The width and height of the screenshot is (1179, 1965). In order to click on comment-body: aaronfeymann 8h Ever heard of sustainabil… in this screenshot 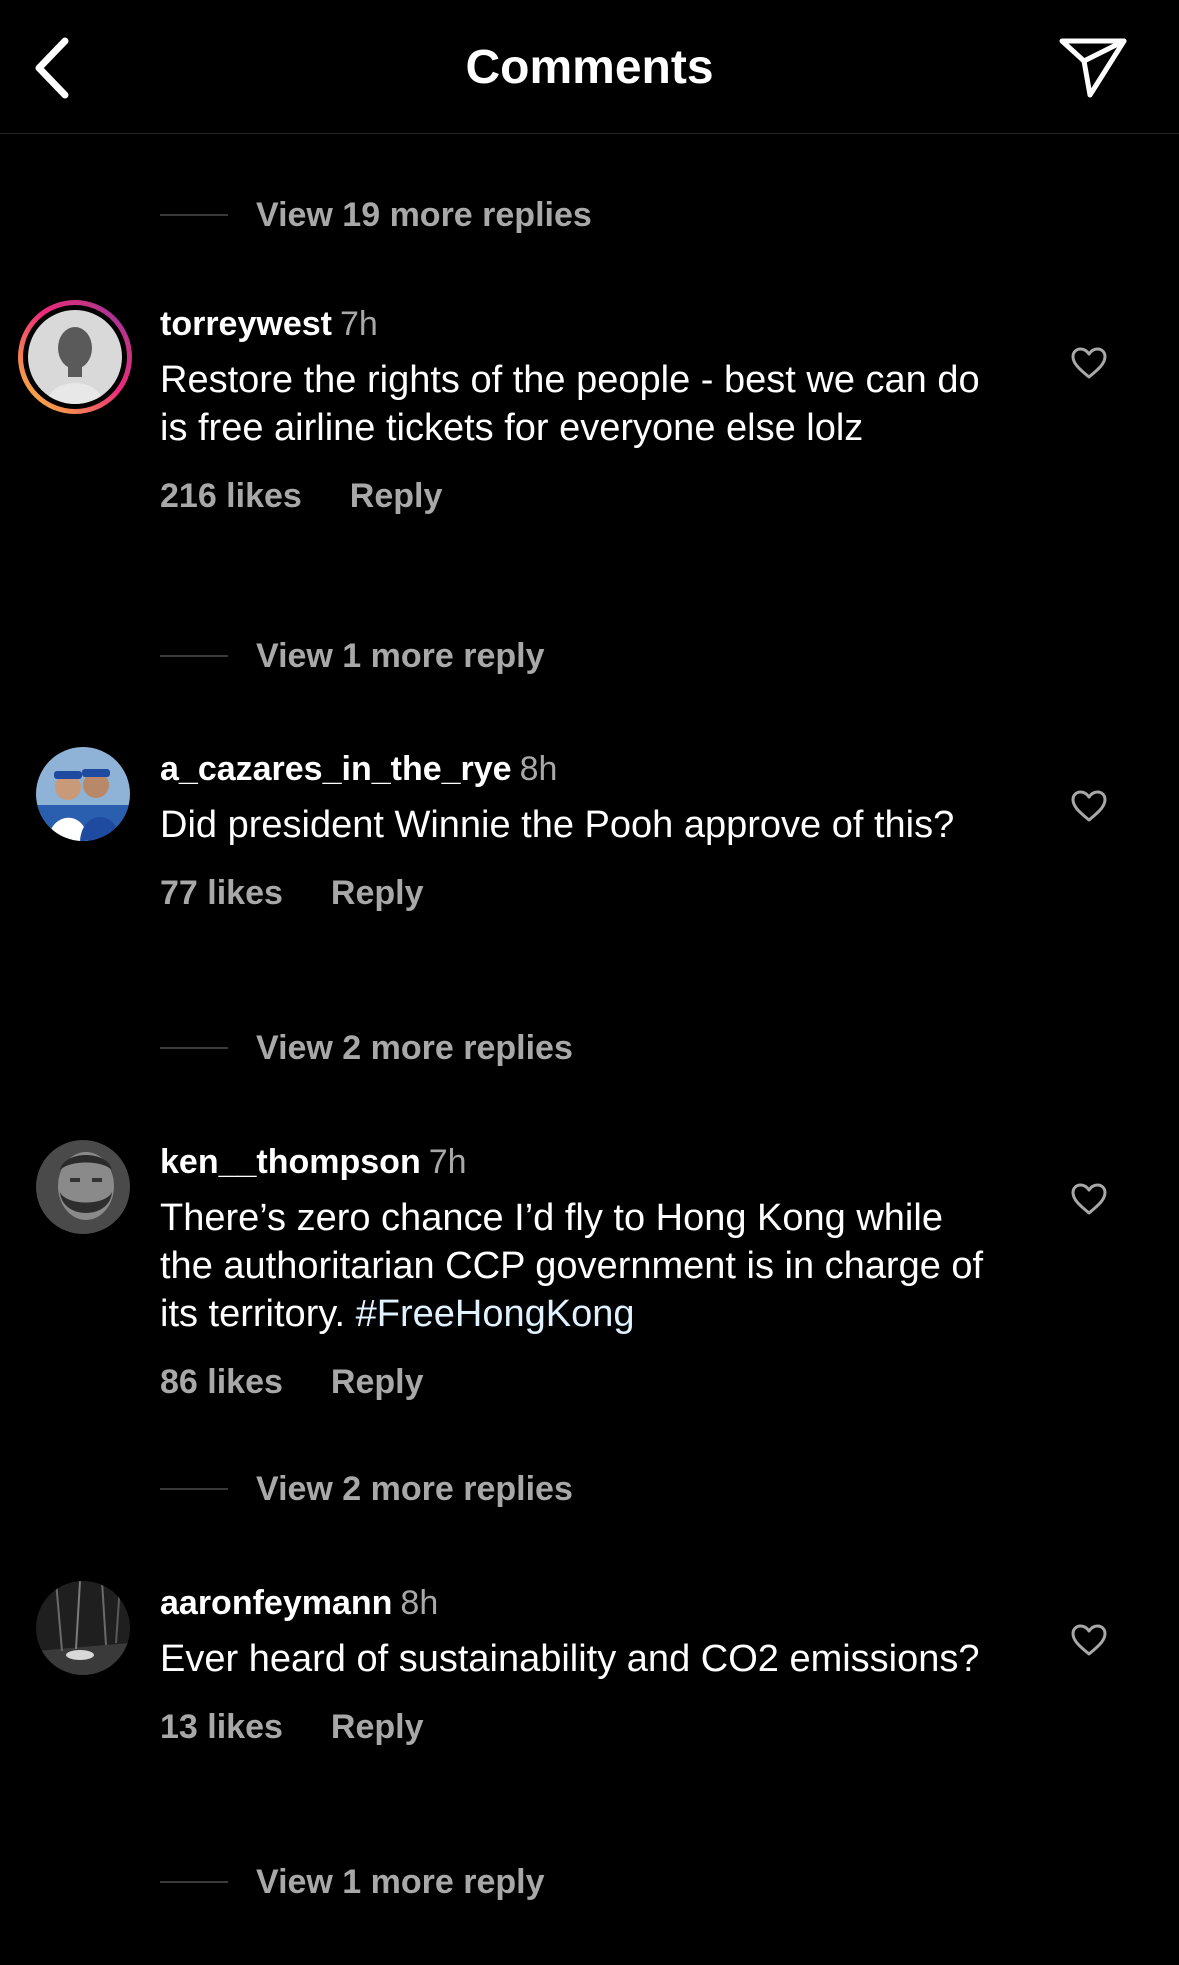, I will do `click(580, 1665)`.